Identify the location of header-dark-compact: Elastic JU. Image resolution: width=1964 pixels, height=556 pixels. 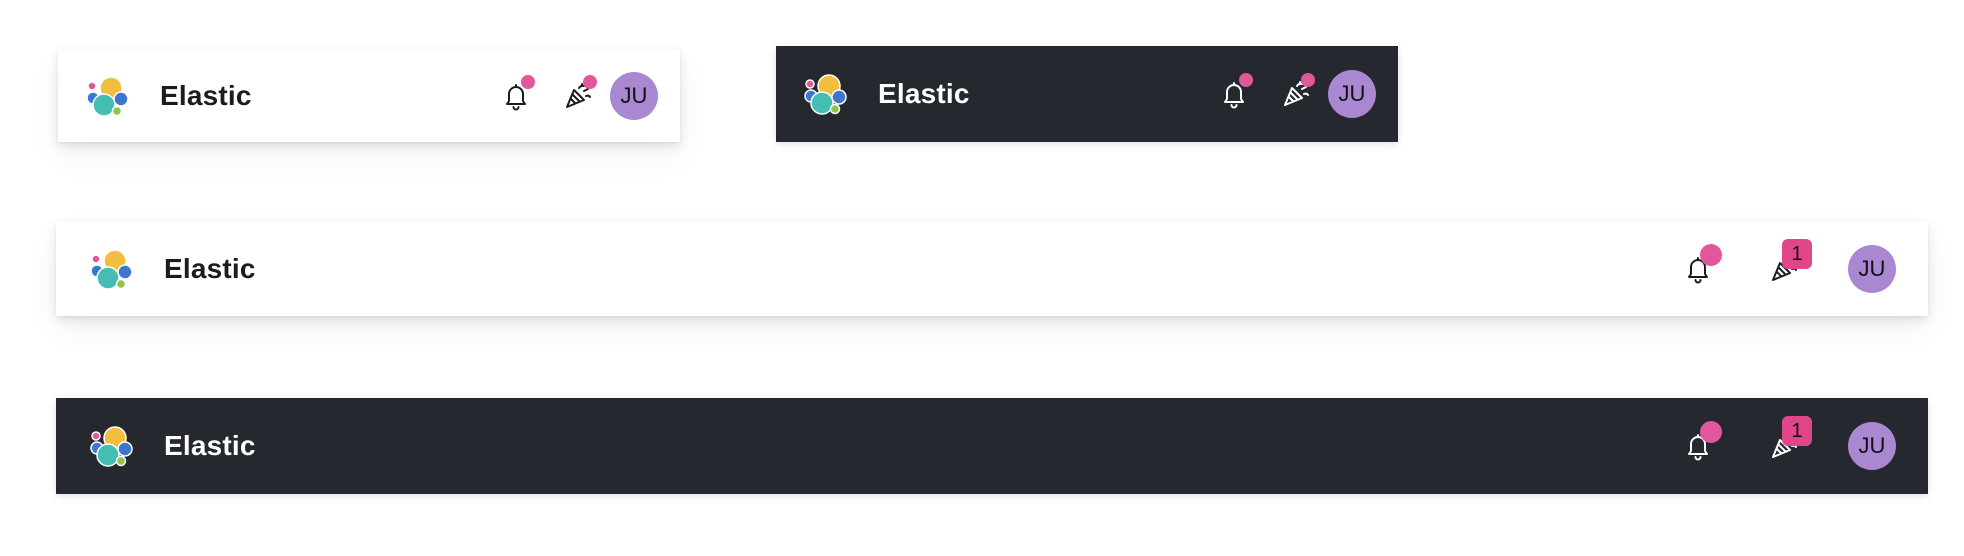
(1087, 94).